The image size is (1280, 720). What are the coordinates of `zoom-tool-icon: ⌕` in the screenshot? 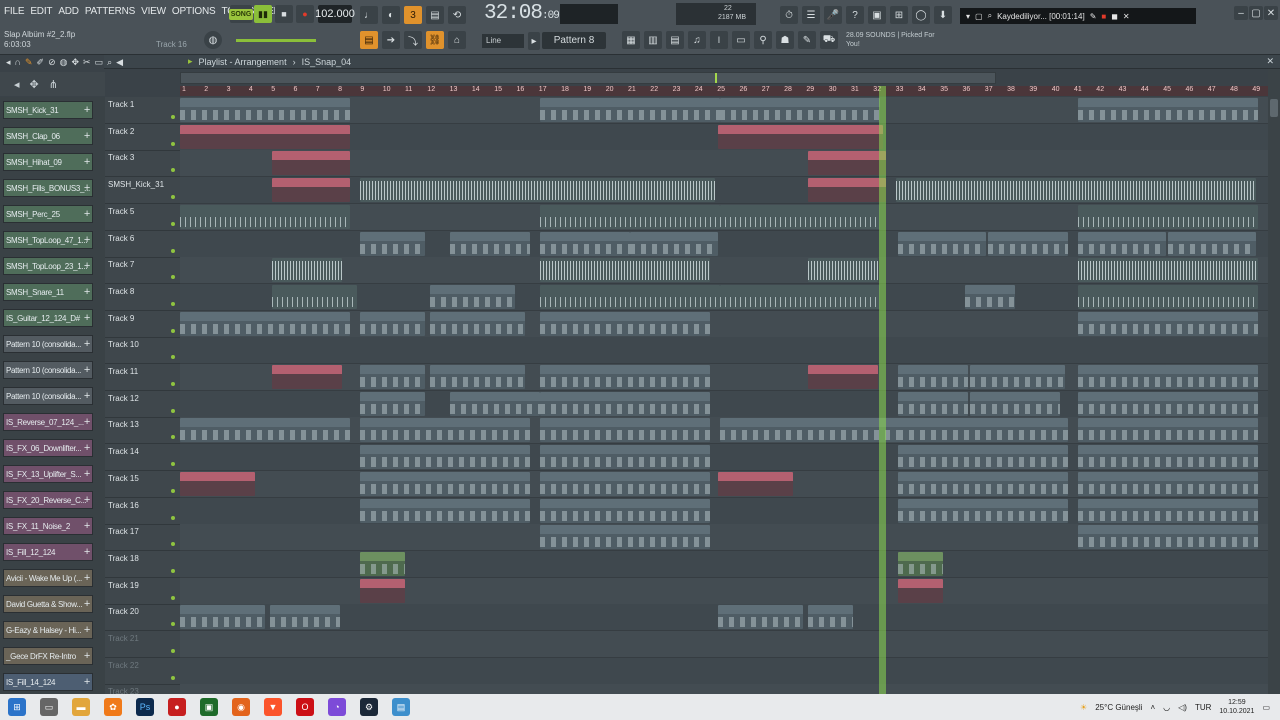 It's located at (109, 62).